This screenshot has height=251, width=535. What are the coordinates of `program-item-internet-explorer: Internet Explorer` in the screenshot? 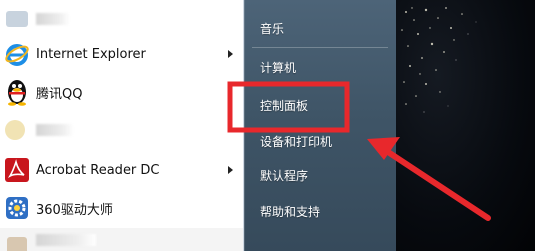 It's located at (121, 54).